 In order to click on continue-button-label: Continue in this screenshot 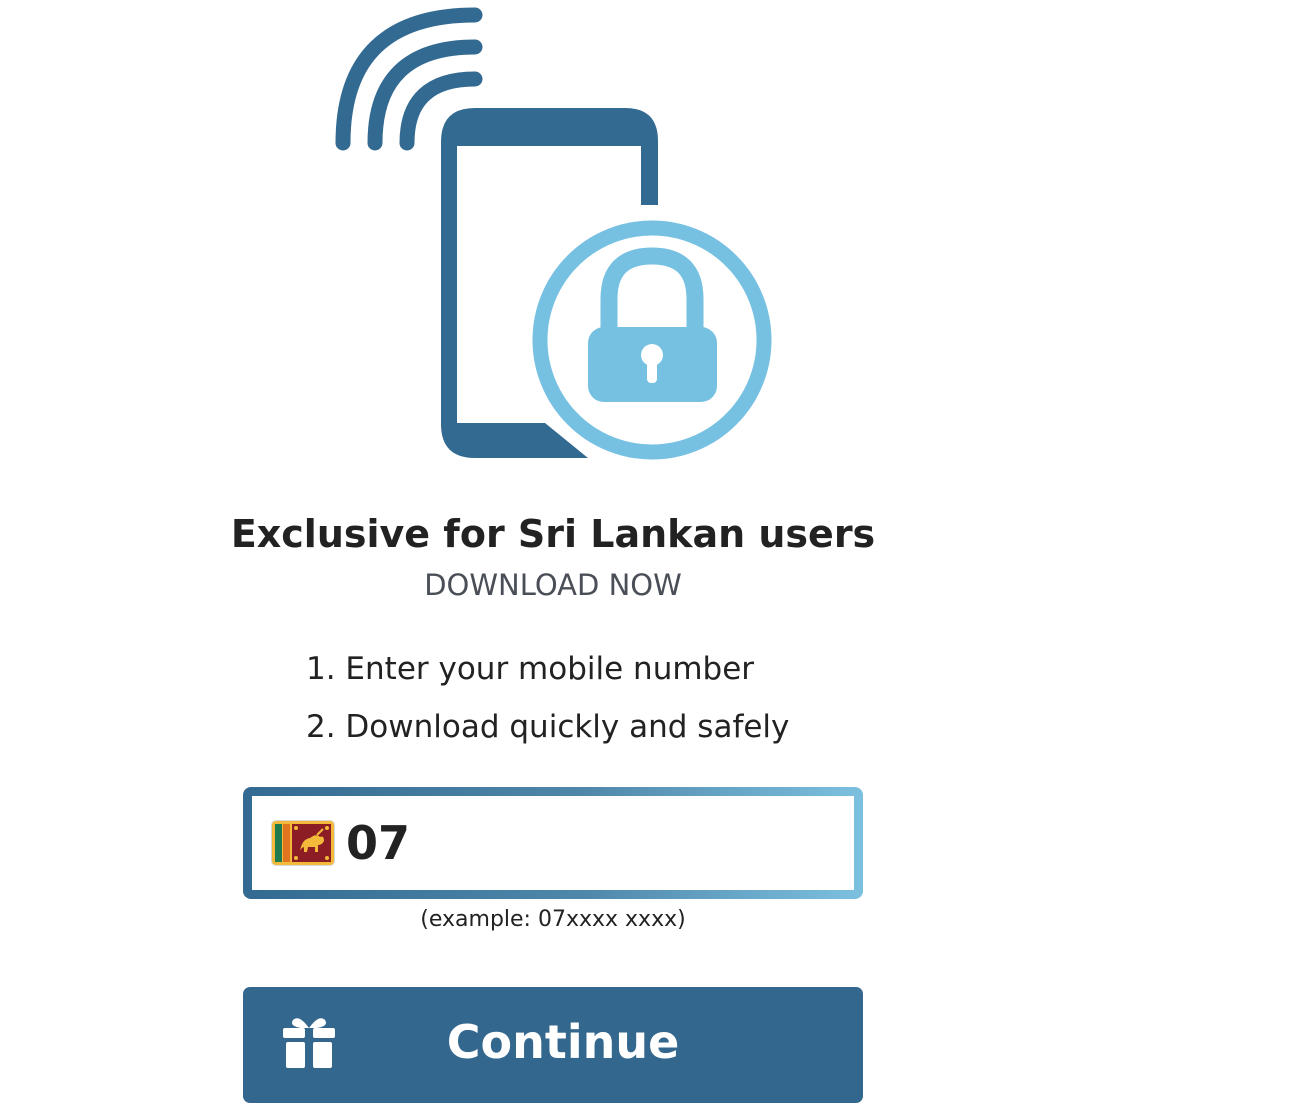, I will do `click(563, 1042)`.